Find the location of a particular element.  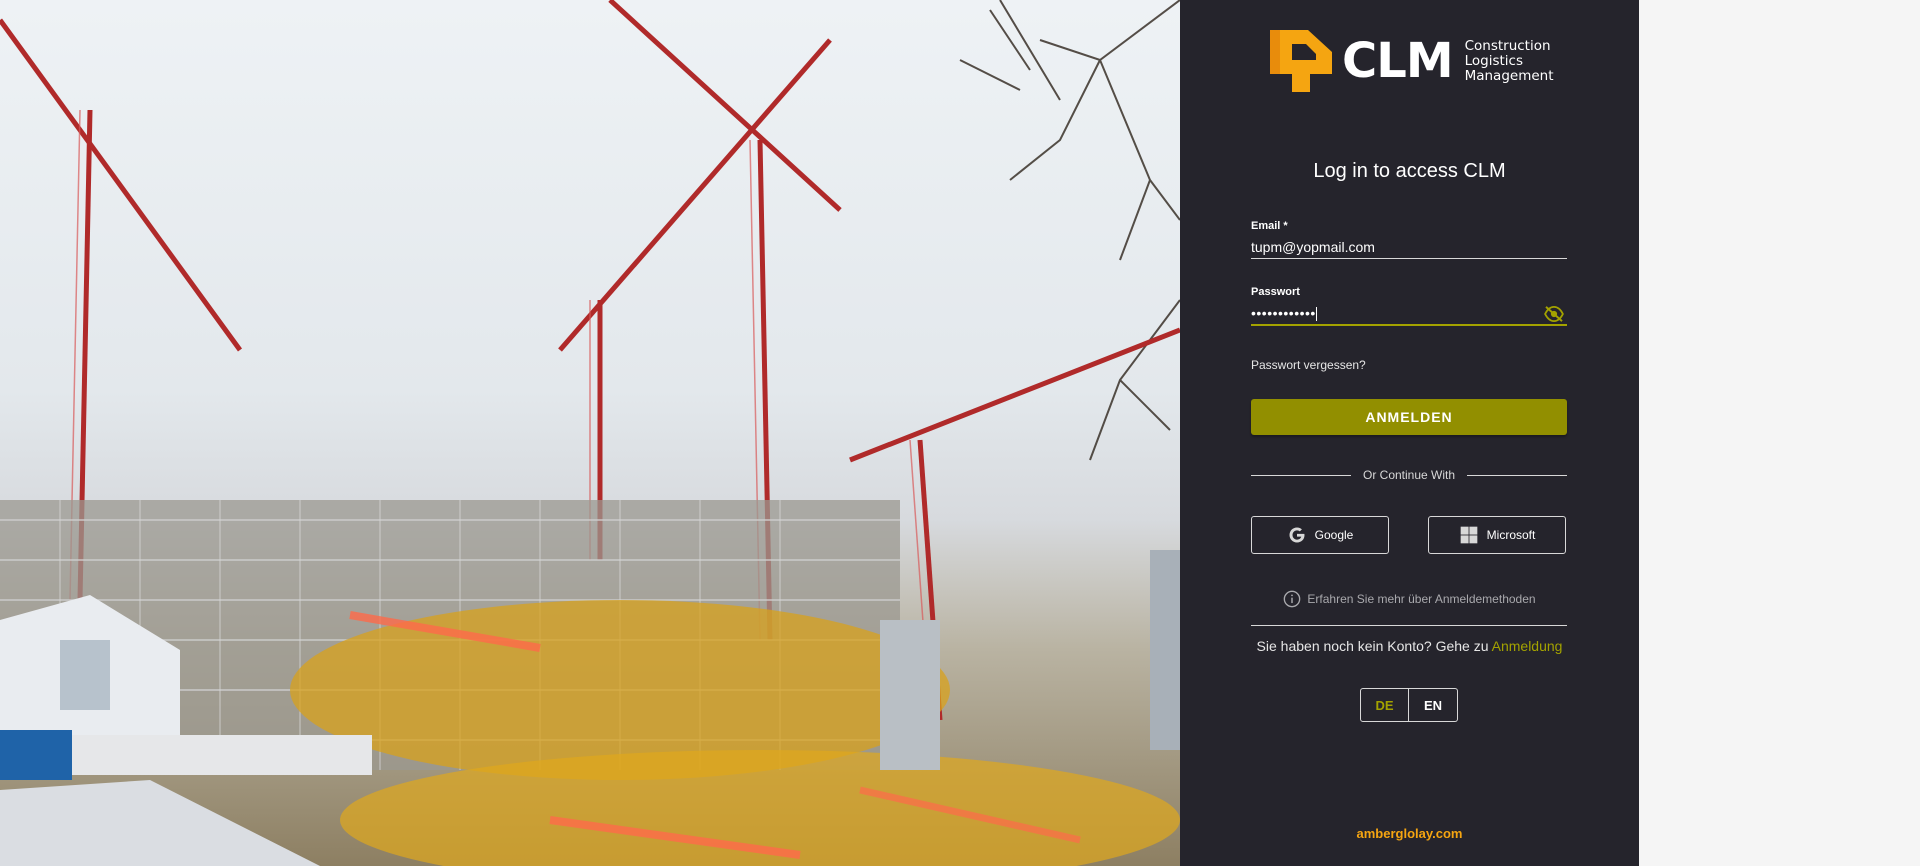

footer-link: amberglolay.com is located at coordinates (1409, 833).